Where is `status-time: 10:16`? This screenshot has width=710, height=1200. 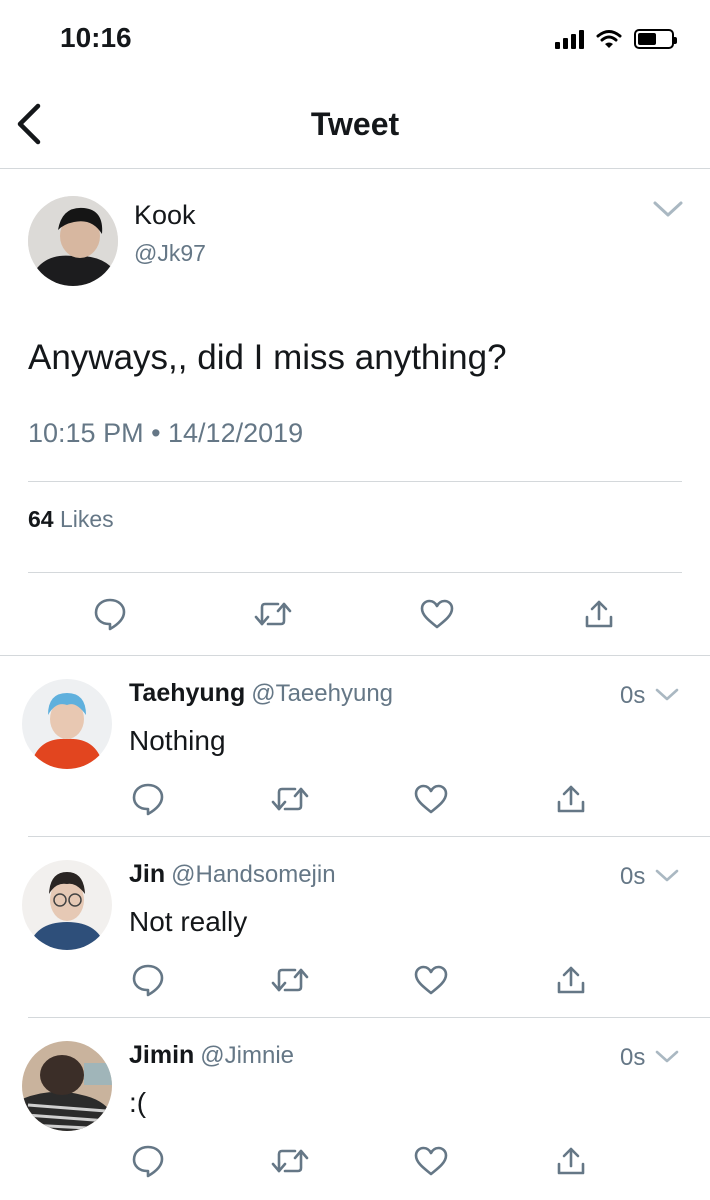
status-time: 10:16 is located at coordinates (96, 37).